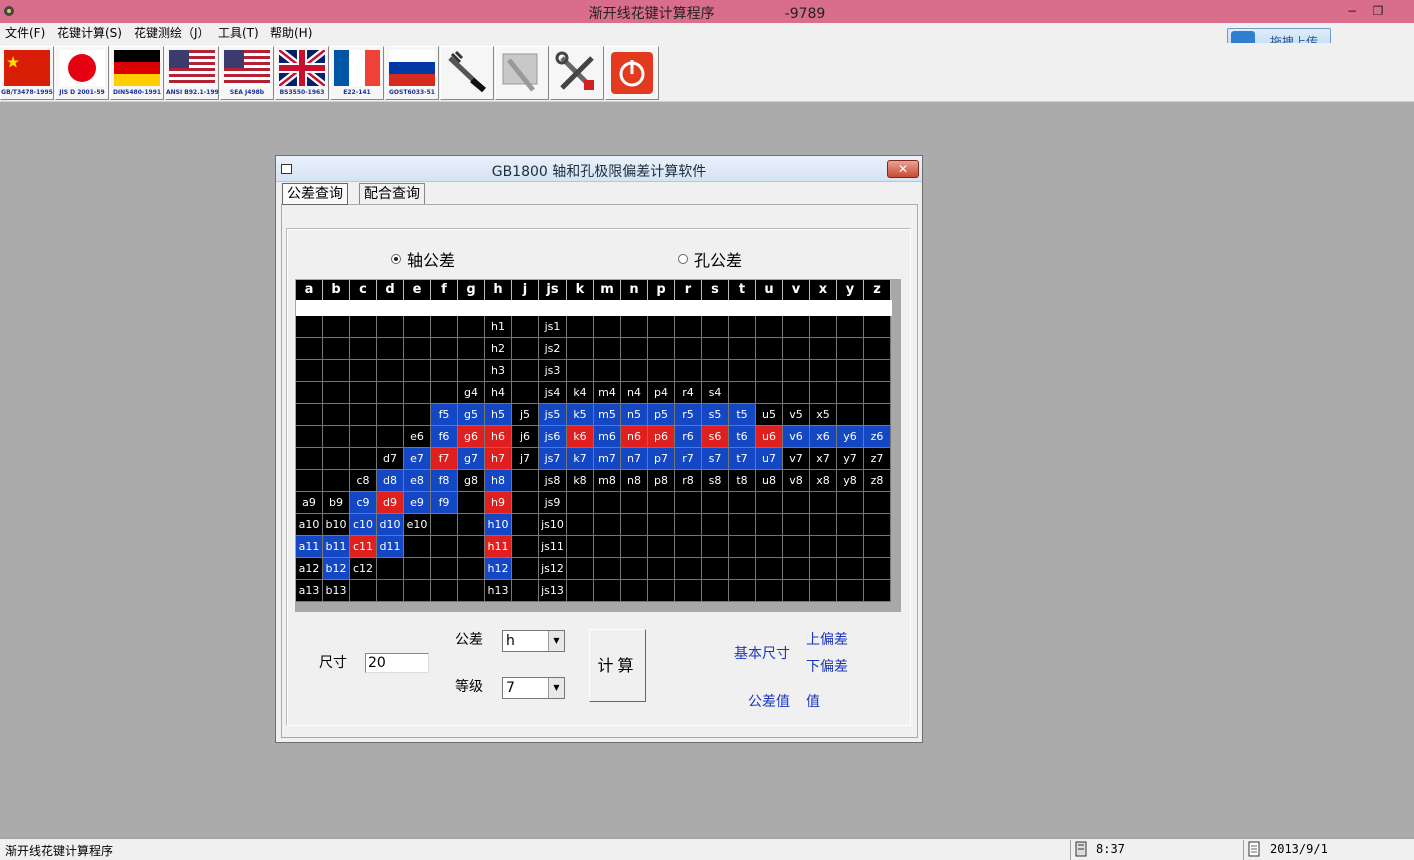 The height and width of the screenshot is (860, 1414). Describe the element at coordinates (309, 503) in the screenshot. I see `tolerance-cell-a9: a9` at that location.